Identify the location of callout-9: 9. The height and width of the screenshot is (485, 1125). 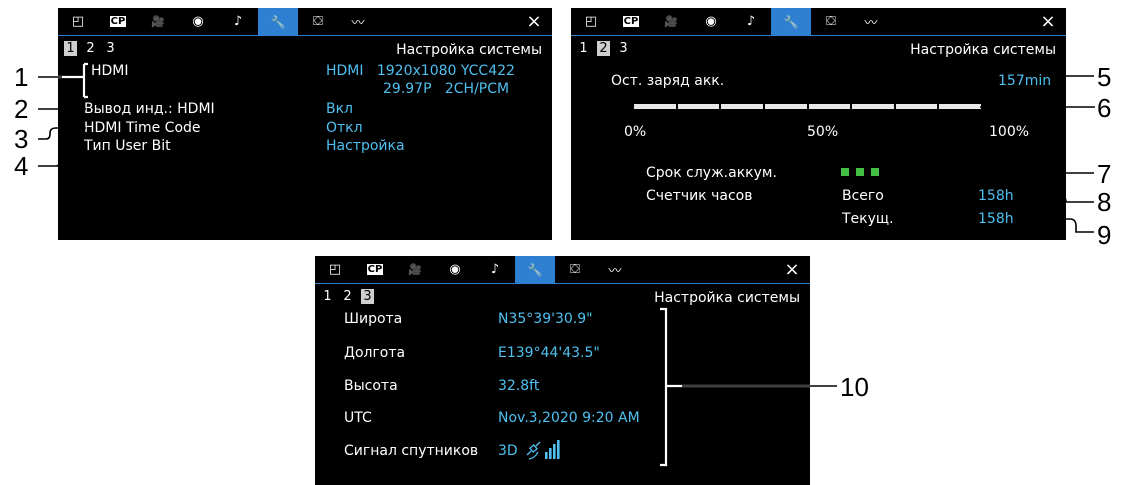
(1104, 235).